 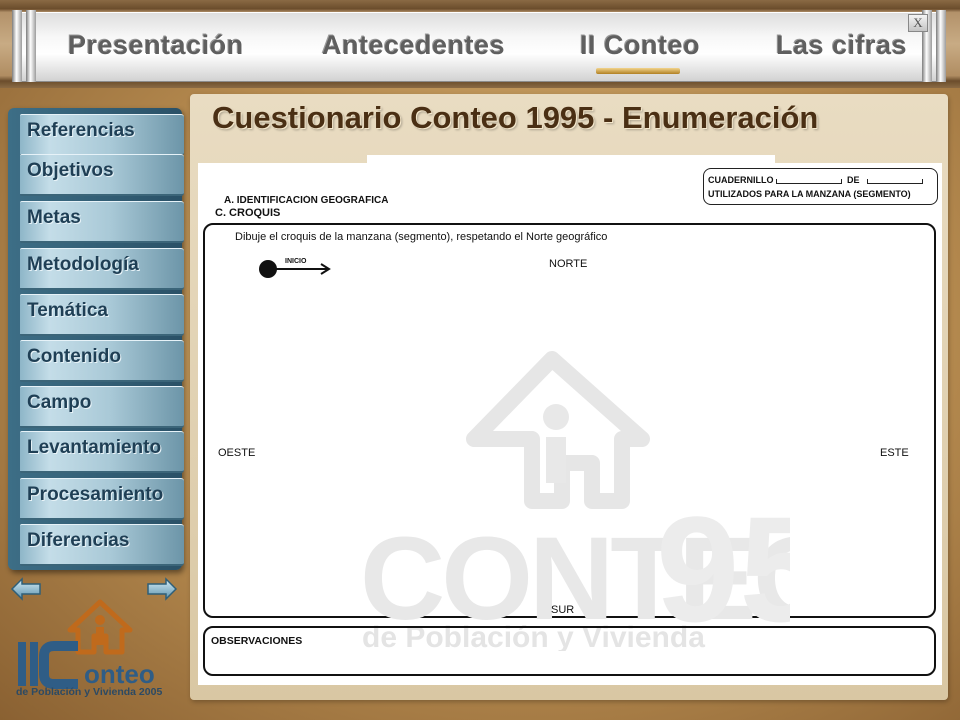 I want to click on nav-presentacion: Presentación, so click(x=156, y=45).